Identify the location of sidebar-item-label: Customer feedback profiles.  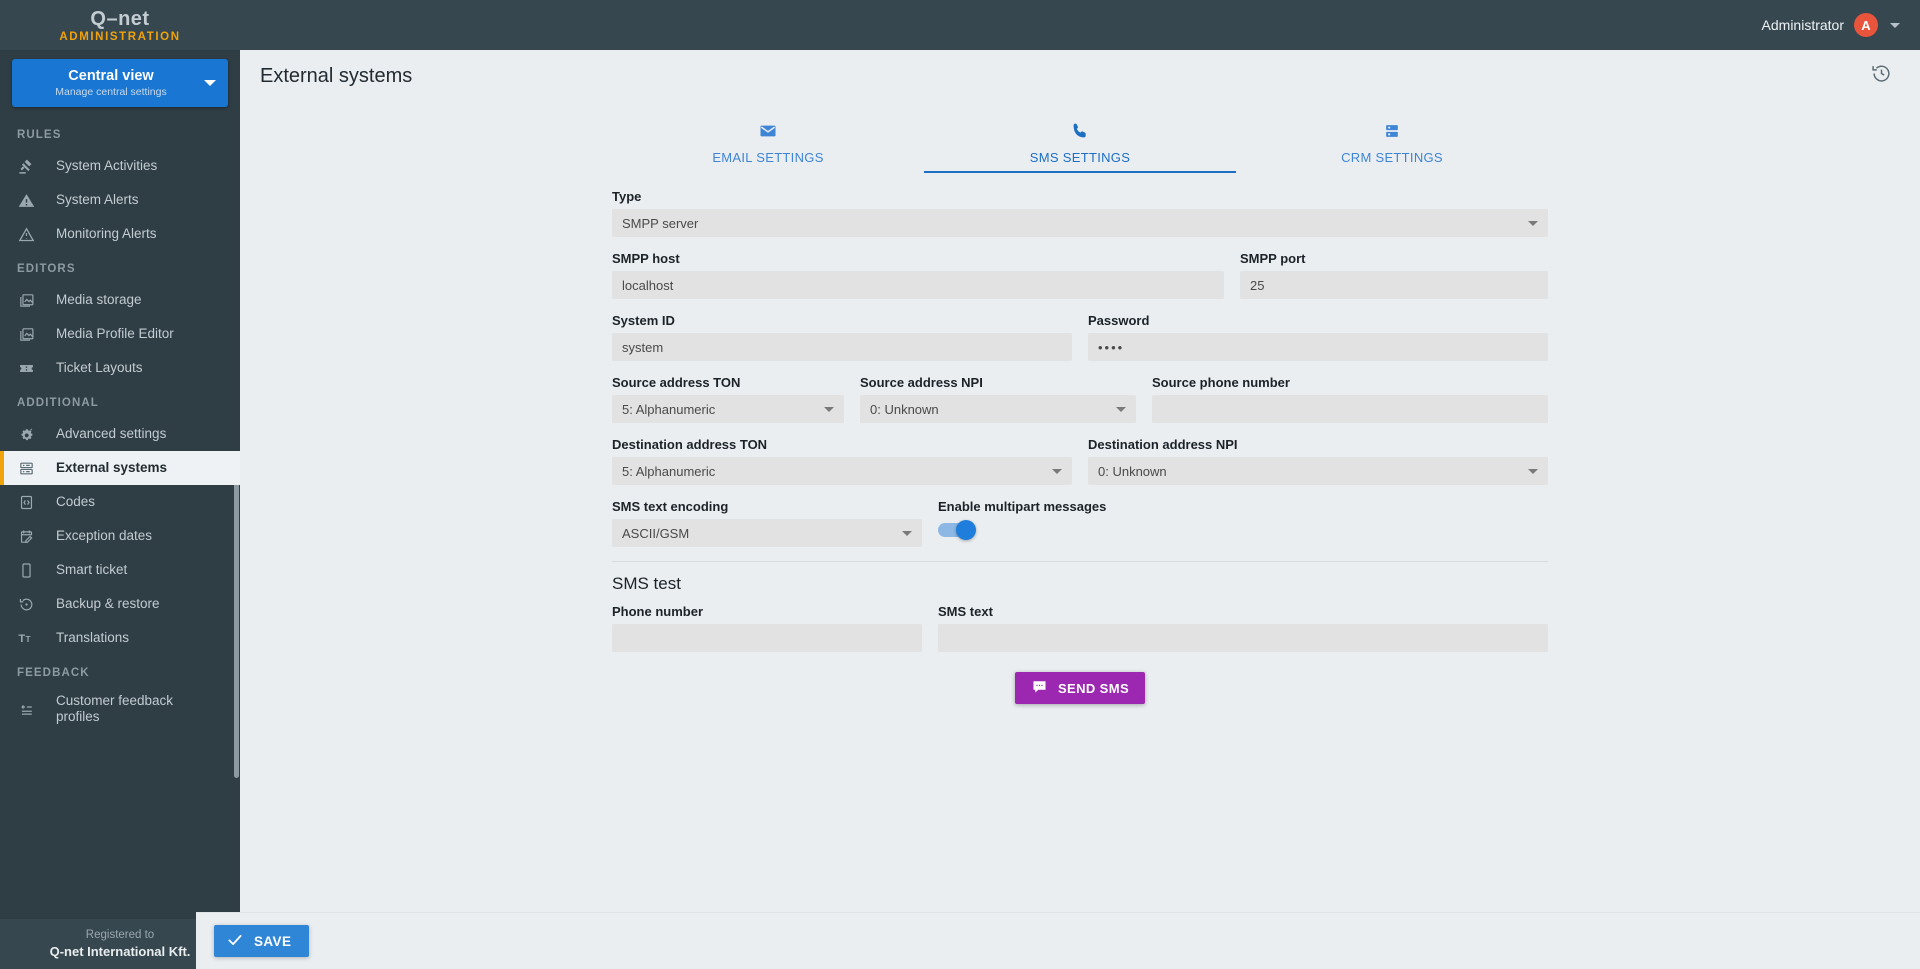
(115, 708).